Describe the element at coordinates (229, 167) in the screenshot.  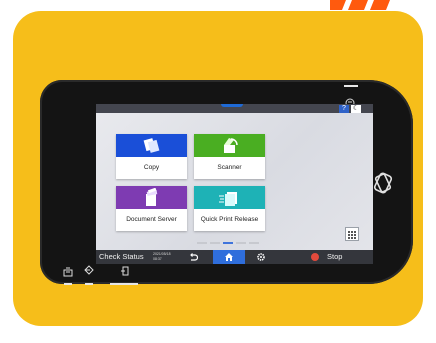
I see `app-scanner-label: Scanner` at that location.